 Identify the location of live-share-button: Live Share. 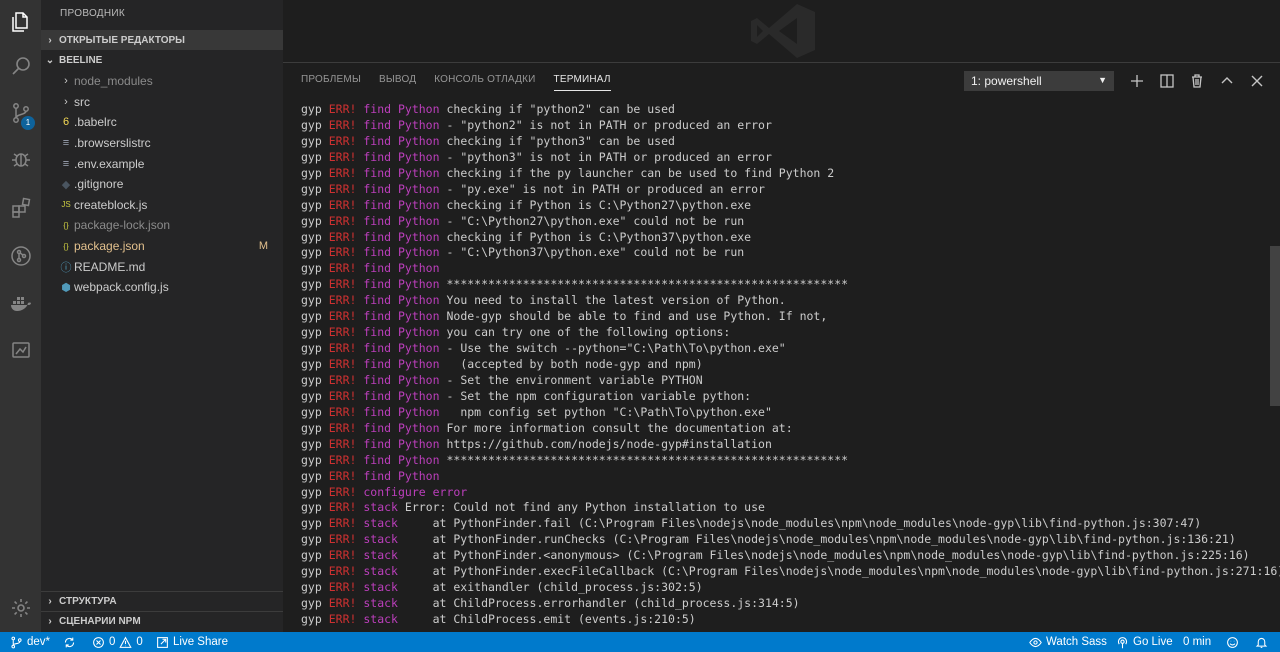
(192, 642).